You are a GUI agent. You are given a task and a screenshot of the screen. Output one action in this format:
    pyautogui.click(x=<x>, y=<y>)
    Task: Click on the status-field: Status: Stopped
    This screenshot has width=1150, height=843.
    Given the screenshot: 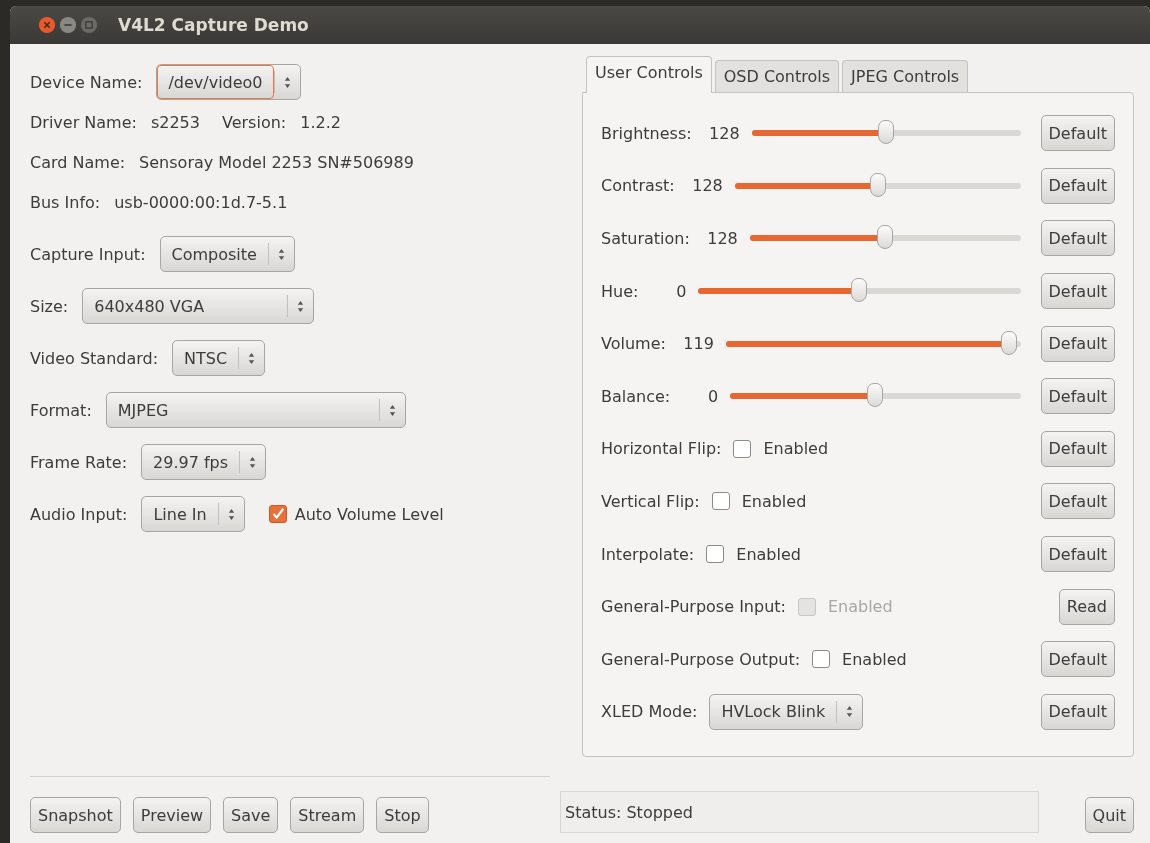 What is the action you would take?
    pyautogui.click(x=799, y=812)
    